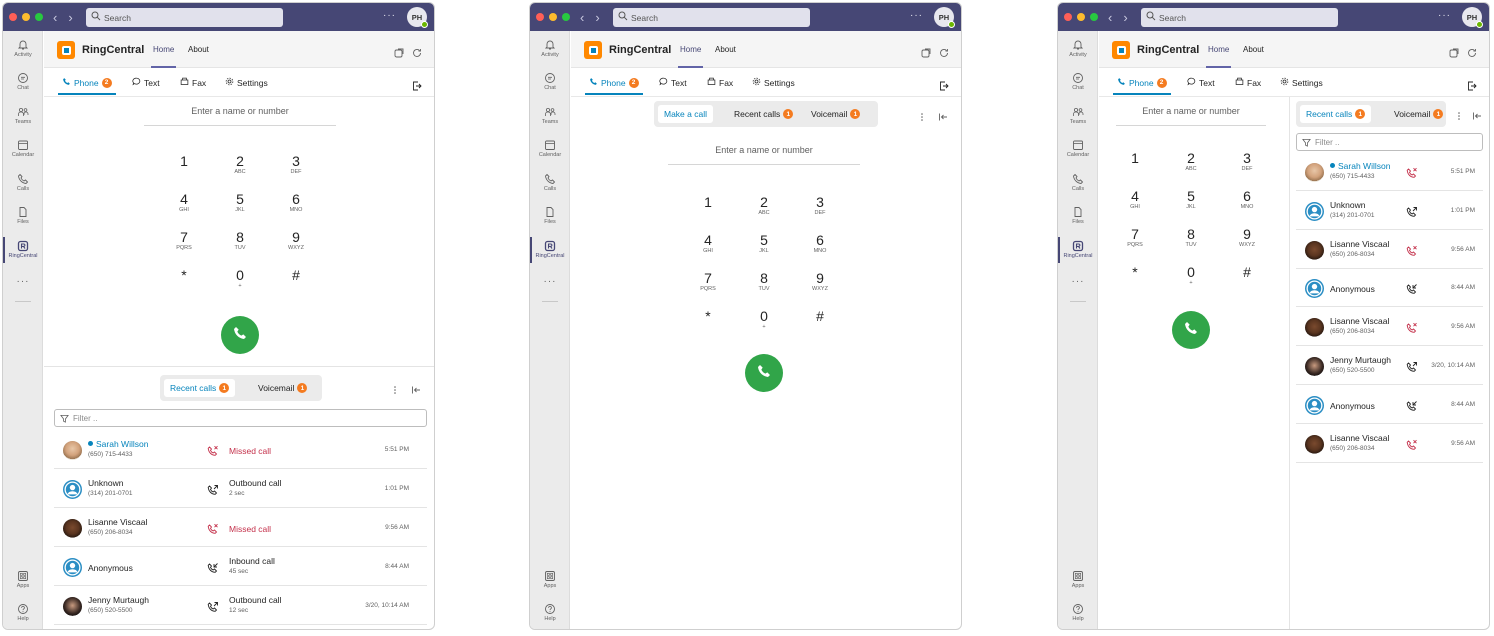 The height and width of the screenshot is (636, 1494). I want to click on dial-key: 4 GHI, so click(708, 244).